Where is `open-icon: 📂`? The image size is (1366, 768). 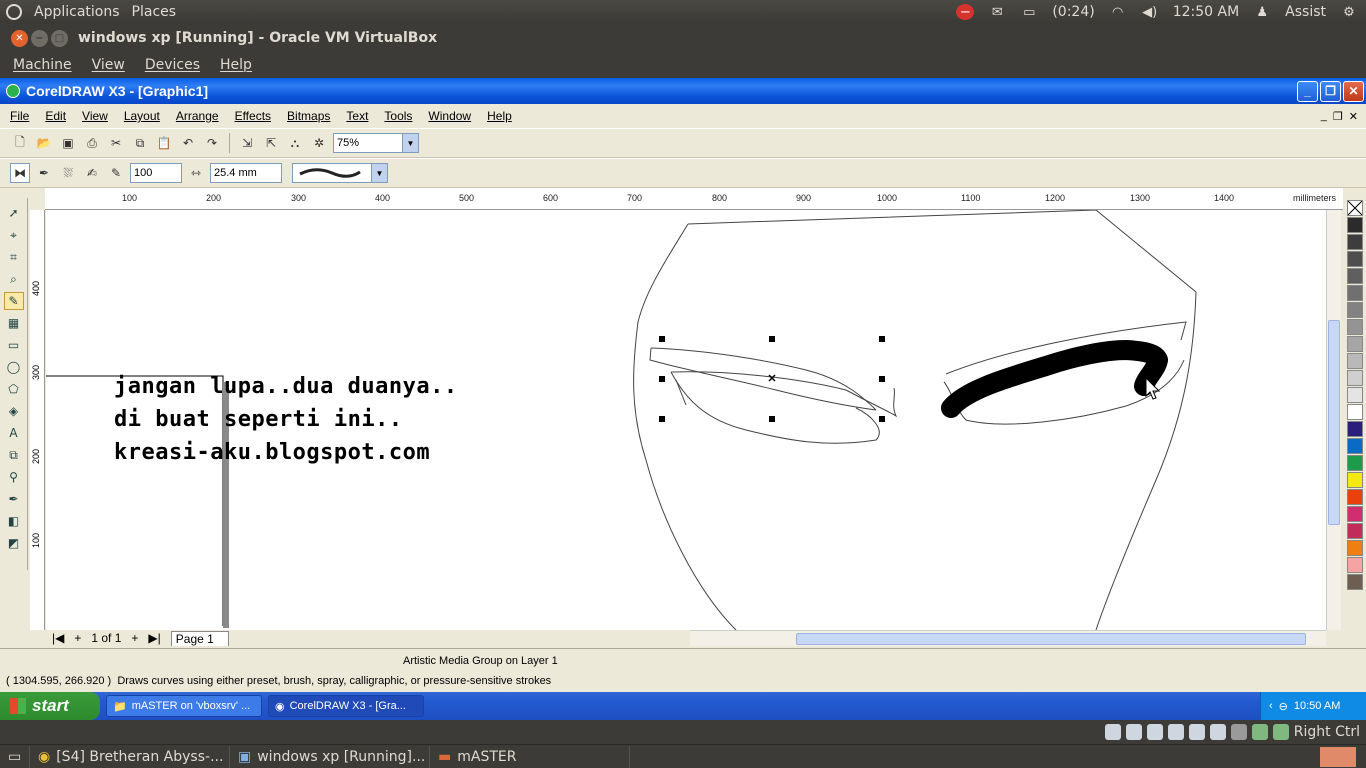
open-icon: 📂 is located at coordinates (44, 143).